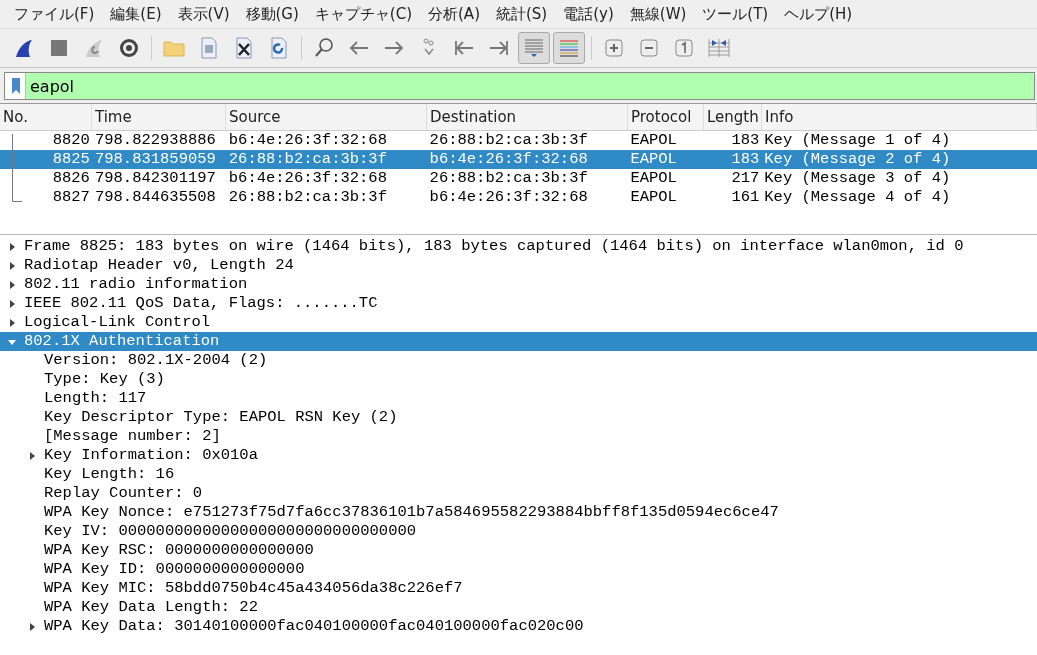 The width and height of the screenshot is (1037, 655). I want to click on table-cell-text: 161, so click(745, 197).